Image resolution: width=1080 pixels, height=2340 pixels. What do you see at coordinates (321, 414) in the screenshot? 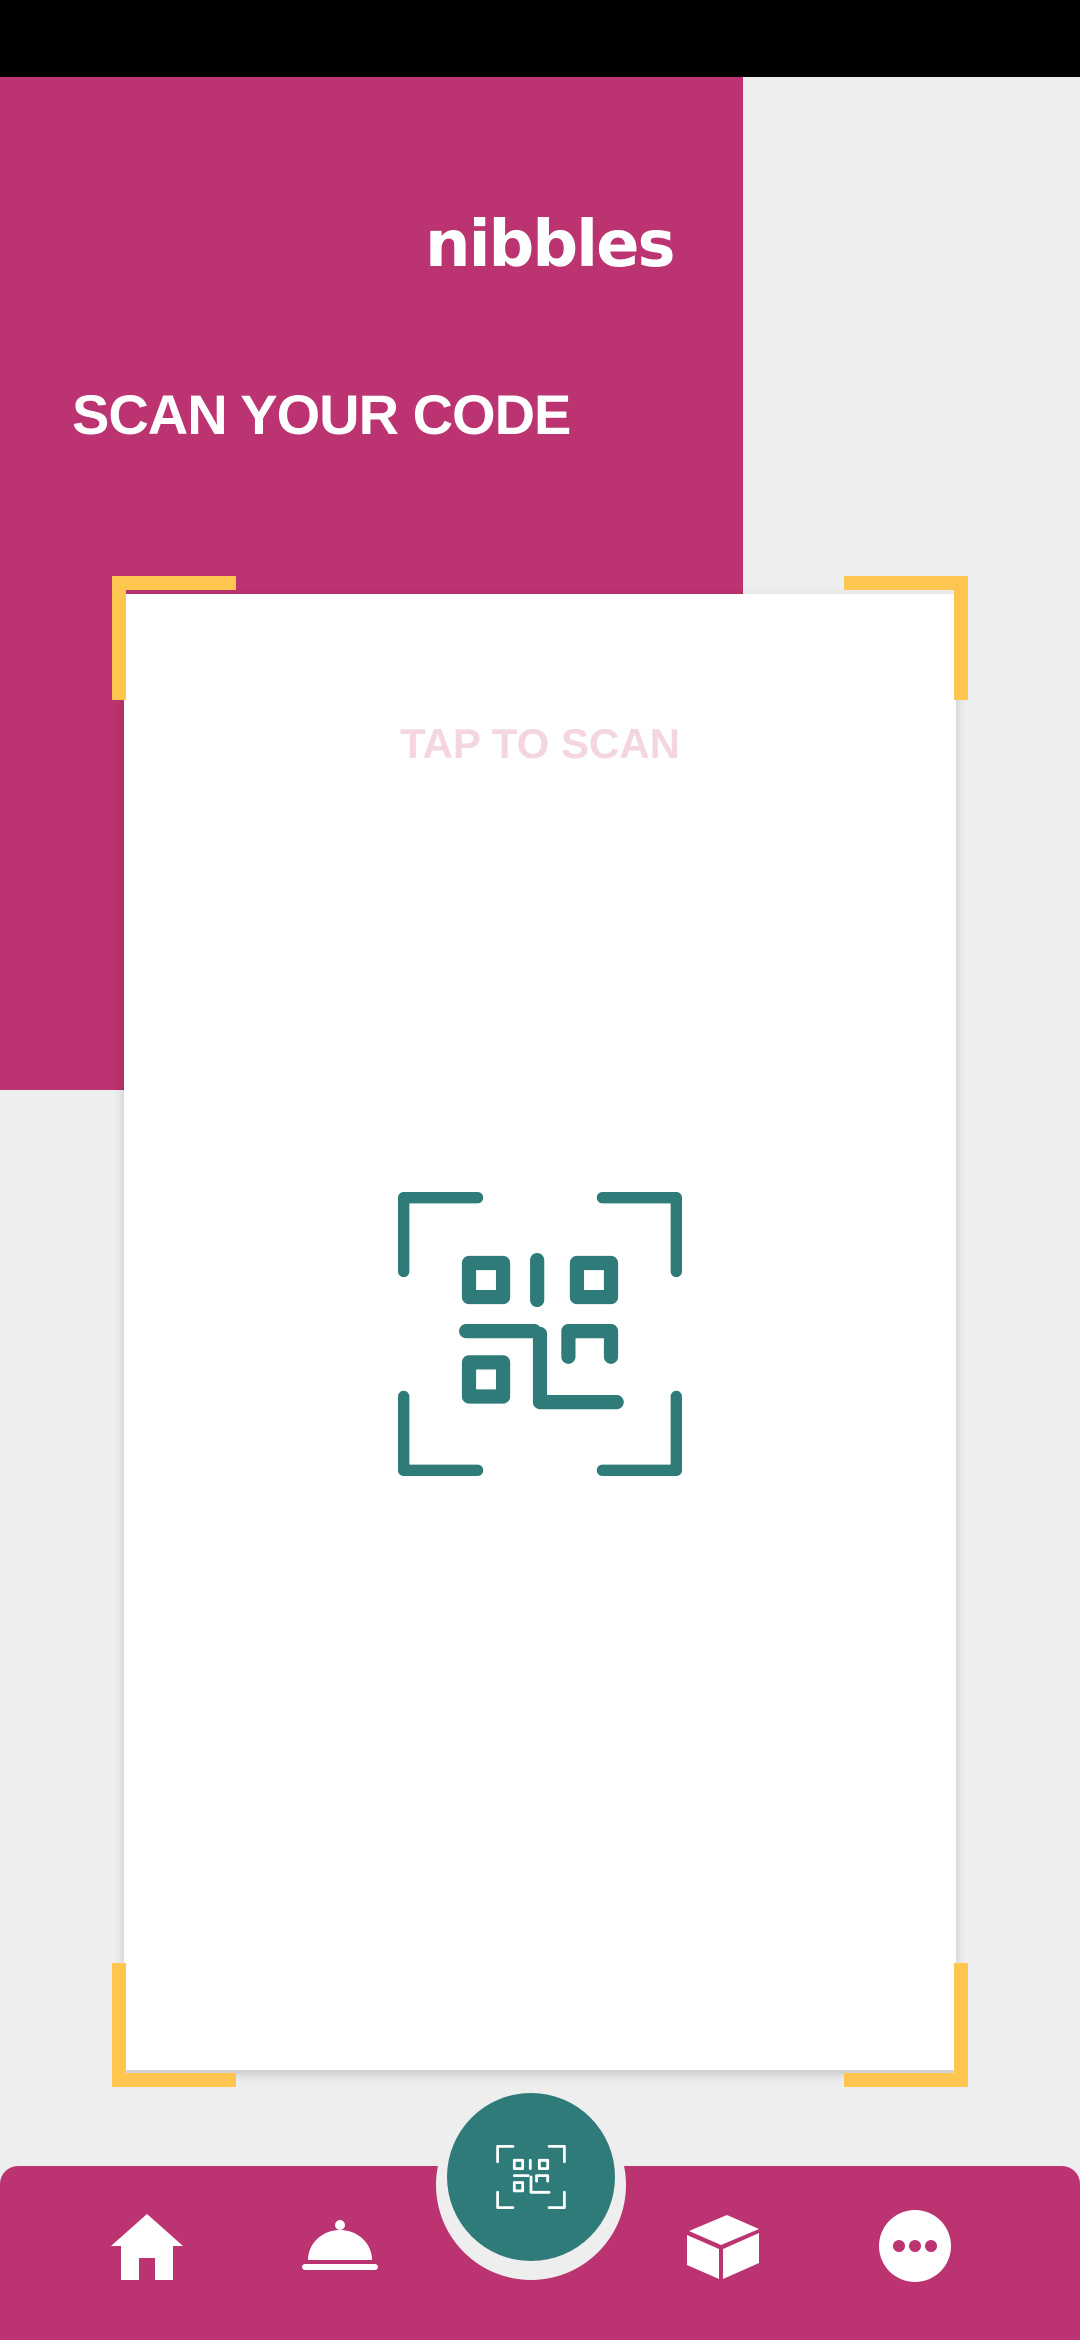
I see `page-title: SCAN YOUR CODE` at bounding box center [321, 414].